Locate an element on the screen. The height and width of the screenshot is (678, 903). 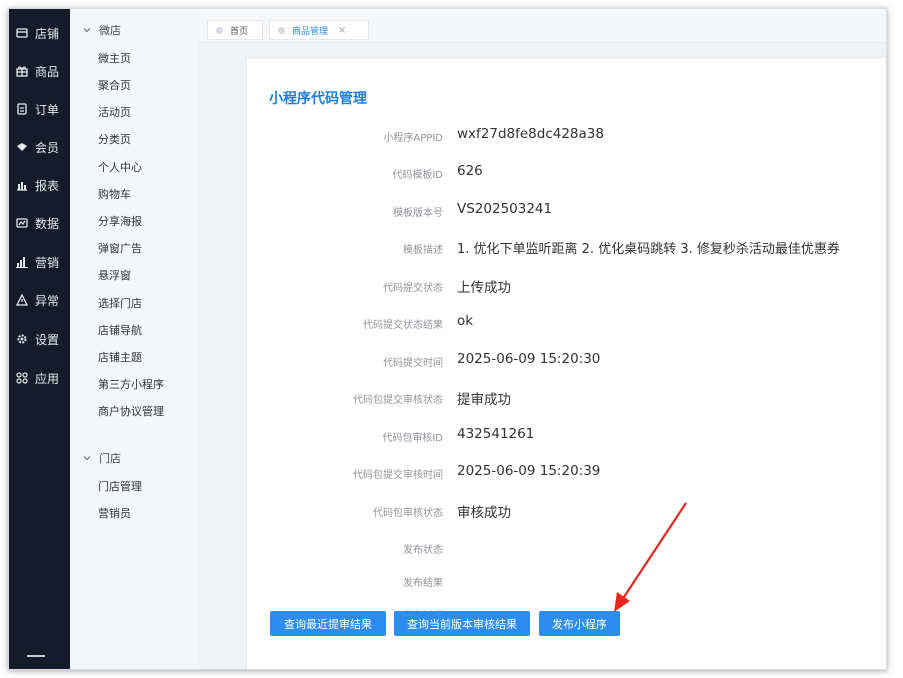
group-title-label: 门店 is located at coordinates (110, 458).